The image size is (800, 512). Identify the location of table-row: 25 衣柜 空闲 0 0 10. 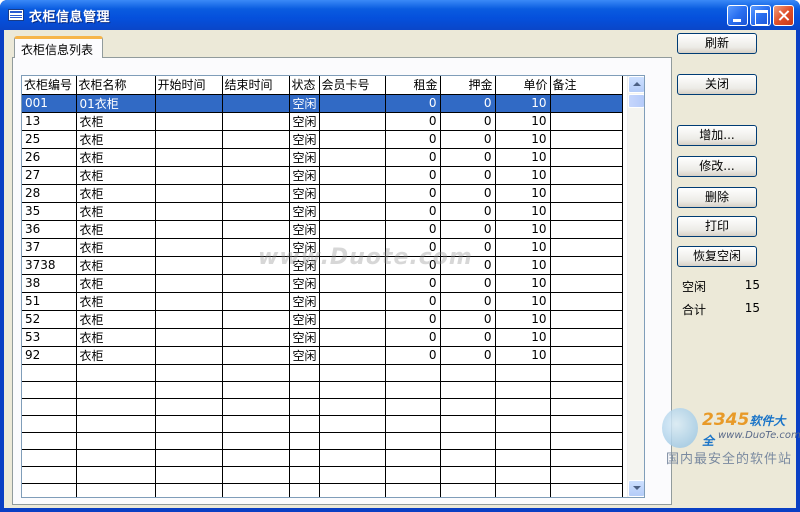
(322, 139).